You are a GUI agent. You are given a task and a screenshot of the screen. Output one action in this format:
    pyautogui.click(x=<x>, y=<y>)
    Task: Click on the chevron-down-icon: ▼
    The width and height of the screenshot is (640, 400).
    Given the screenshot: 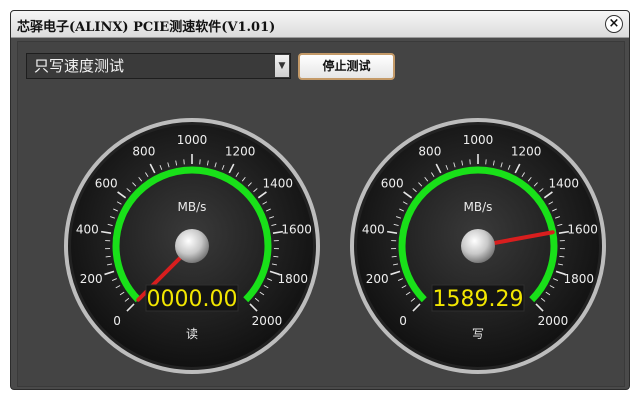 What is the action you would take?
    pyautogui.click(x=282, y=66)
    